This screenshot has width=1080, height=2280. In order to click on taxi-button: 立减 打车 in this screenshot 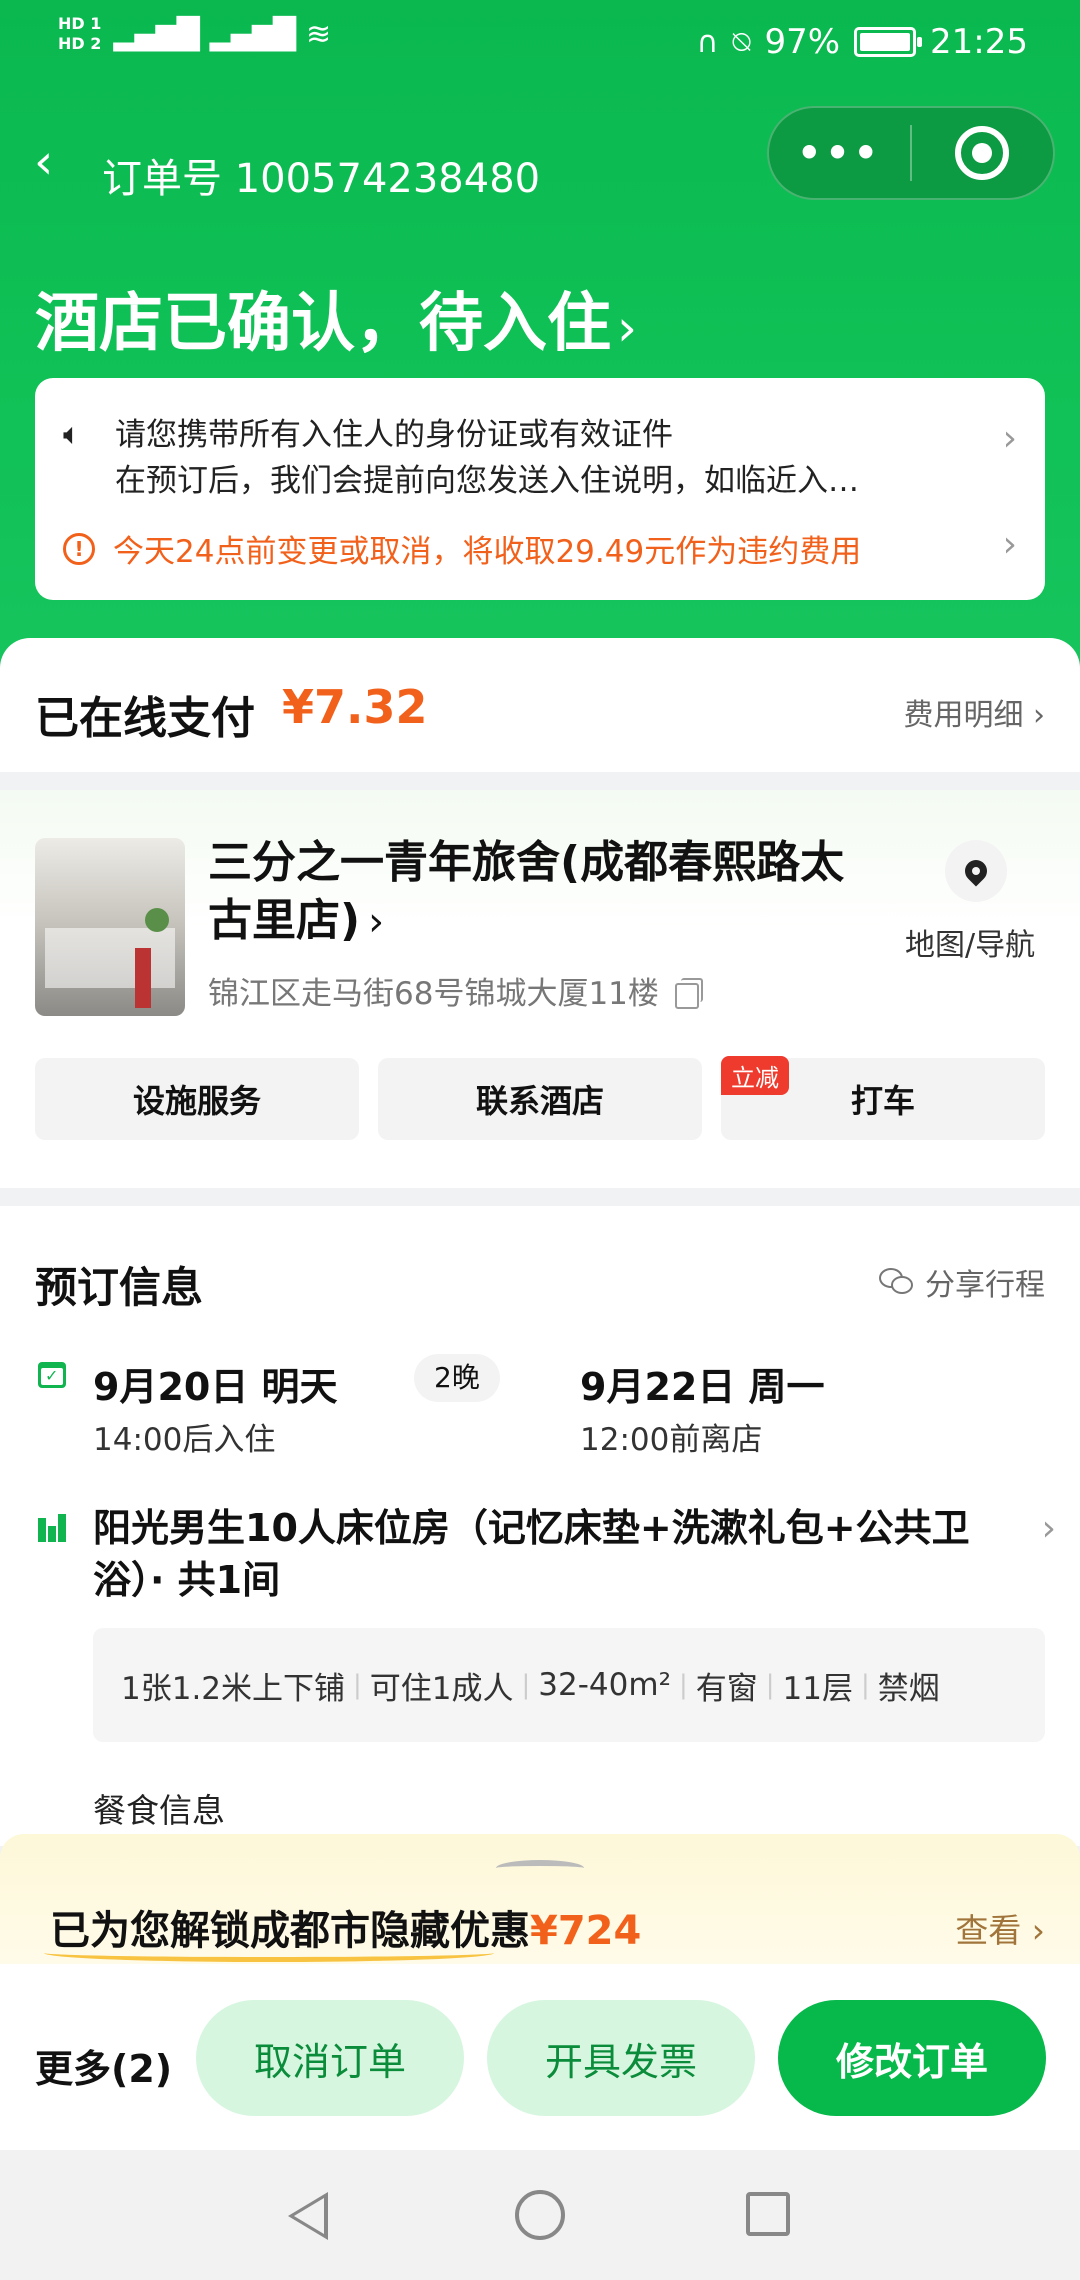, I will do `click(883, 1098)`.